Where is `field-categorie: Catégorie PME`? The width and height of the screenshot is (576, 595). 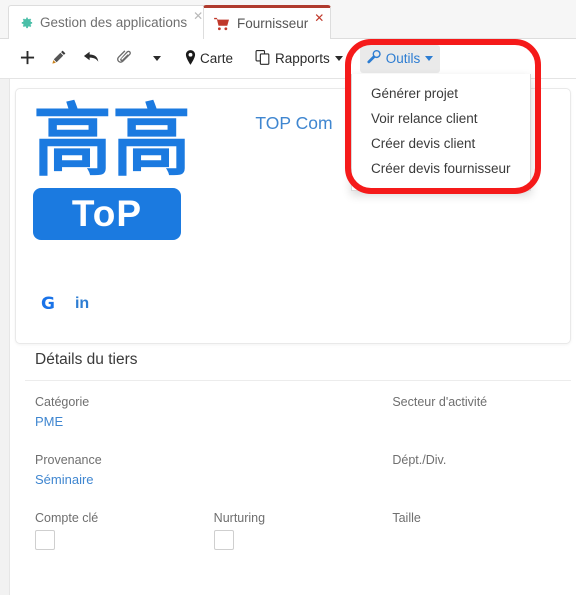
field-categorie: Catégorie PME is located at coordinates (124, 413).